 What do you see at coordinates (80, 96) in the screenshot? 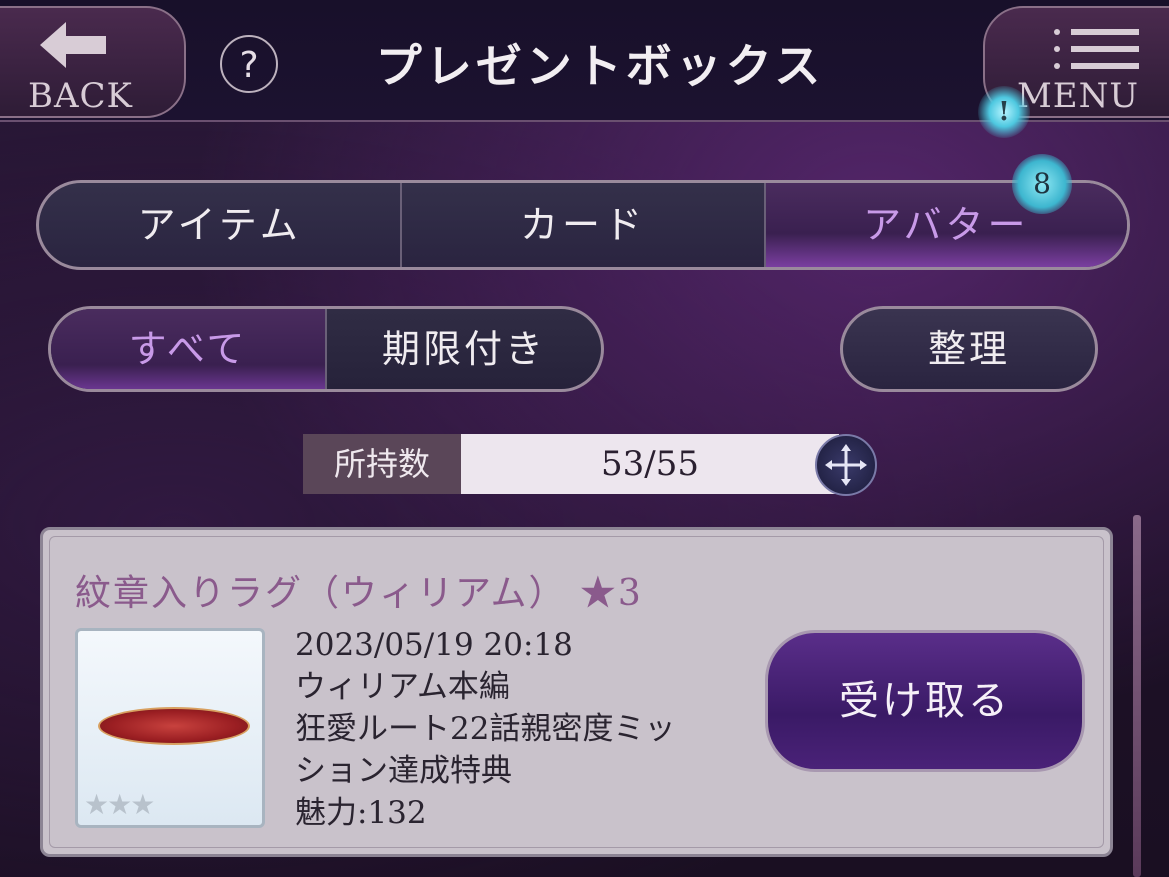
I see `back-label: BACK` at bounding box center [80, 96].